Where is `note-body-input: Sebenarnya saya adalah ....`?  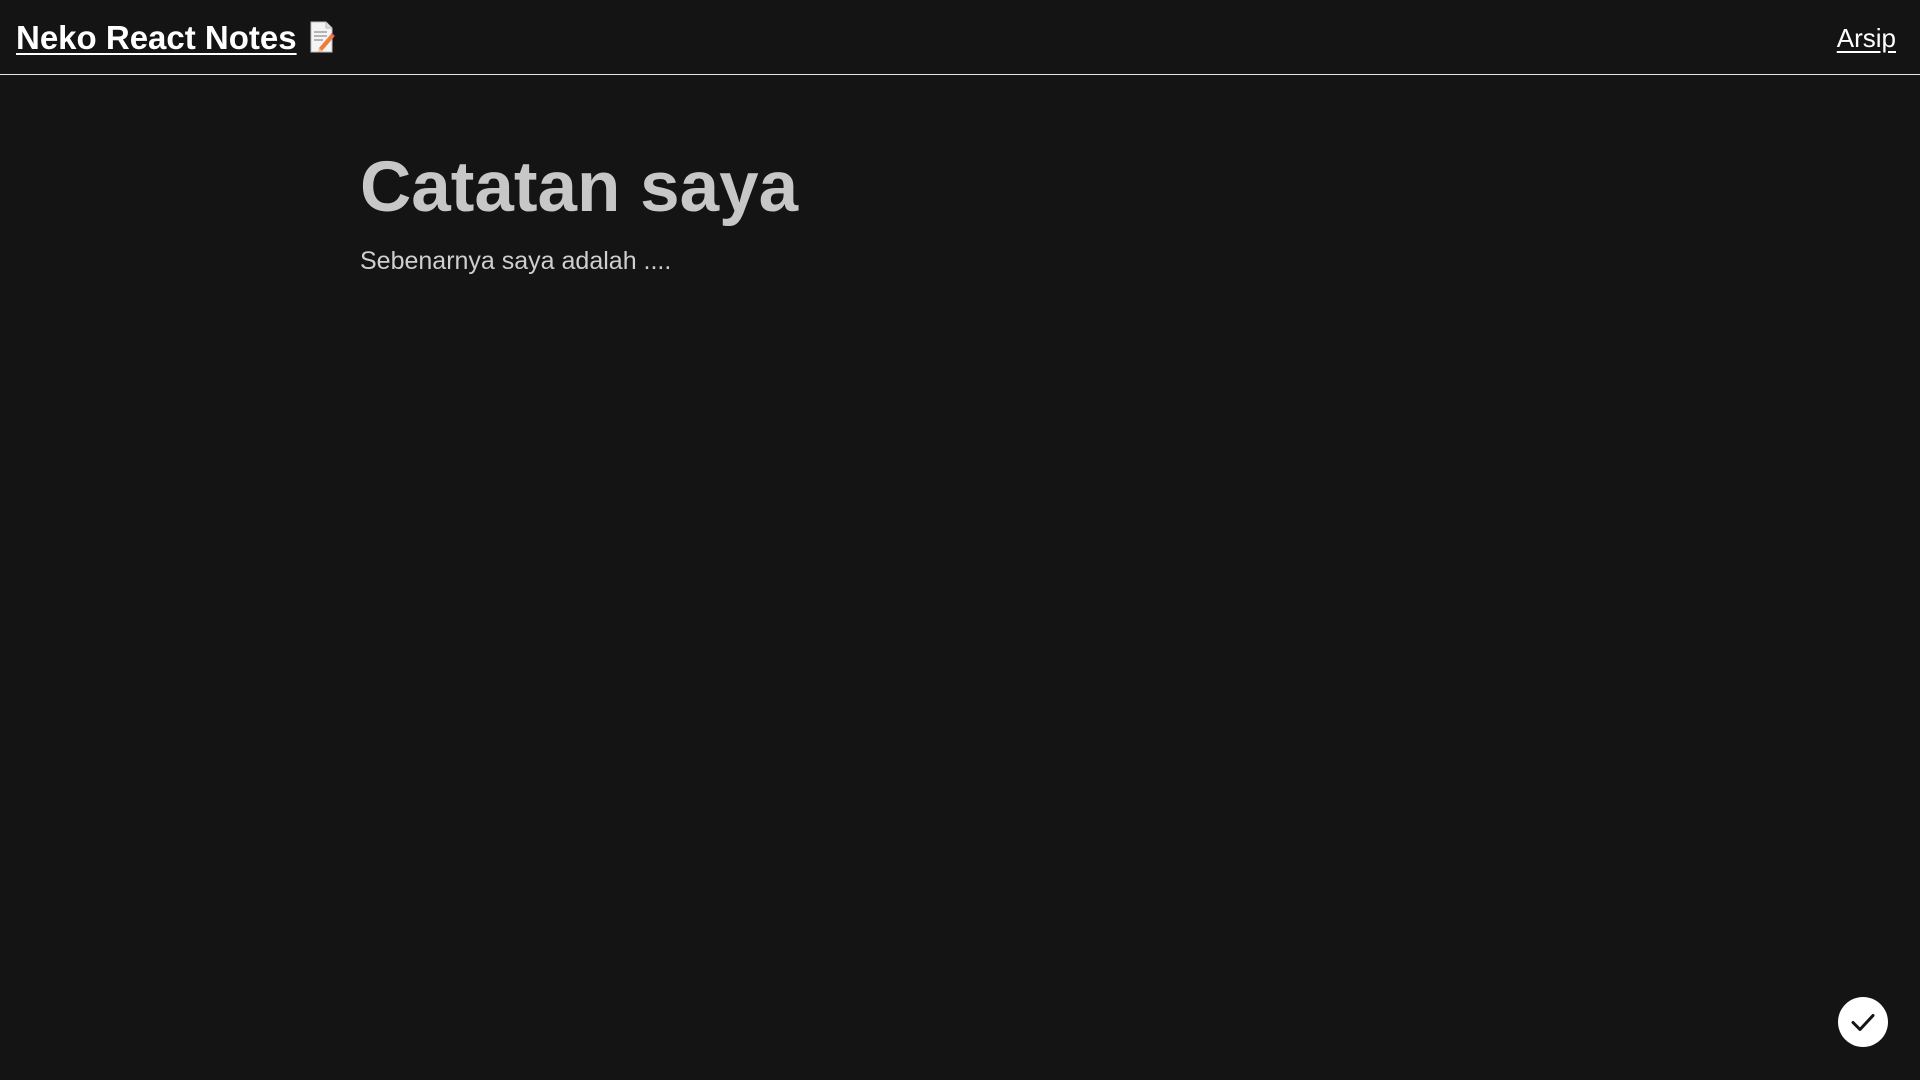
note-body-input: Sebenarnya saya adalah .... is located at coordinates (960, 261).